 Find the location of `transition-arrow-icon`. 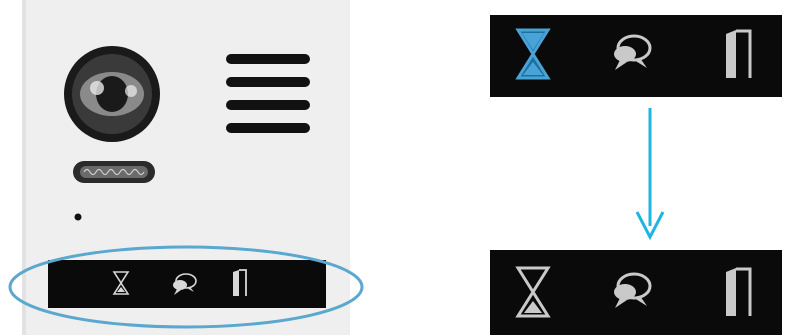

transition-arrow-icon is located at coordinates (650, 174).